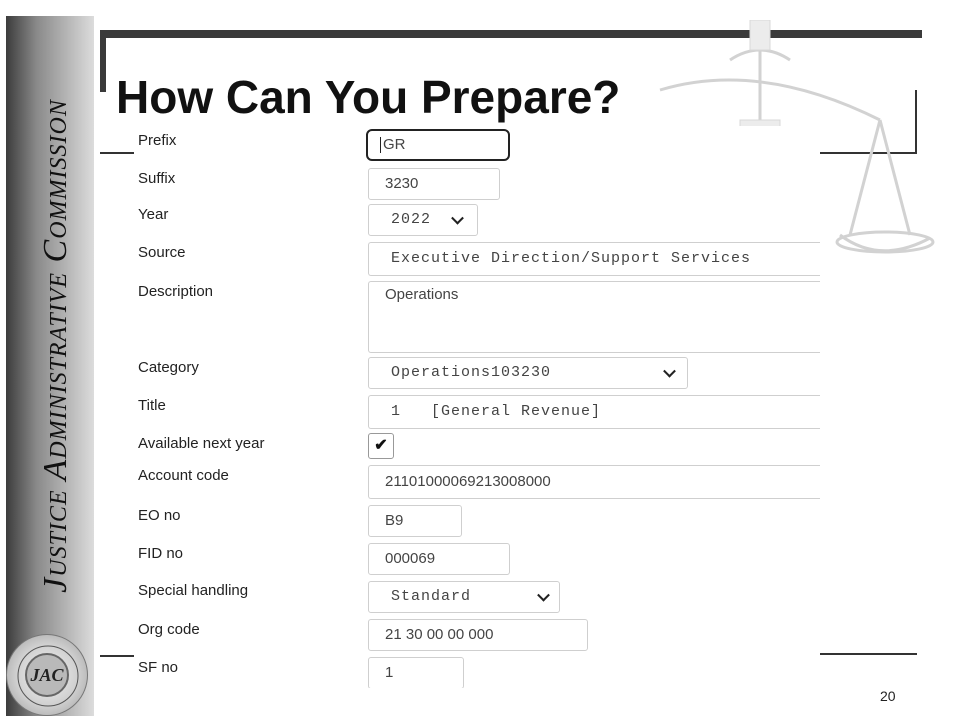 The height and width of the screenshot is (721, 964). Describe the element at coordinates (416, 672) in the screenshot. I see `sf-no-input: 1` at that location.